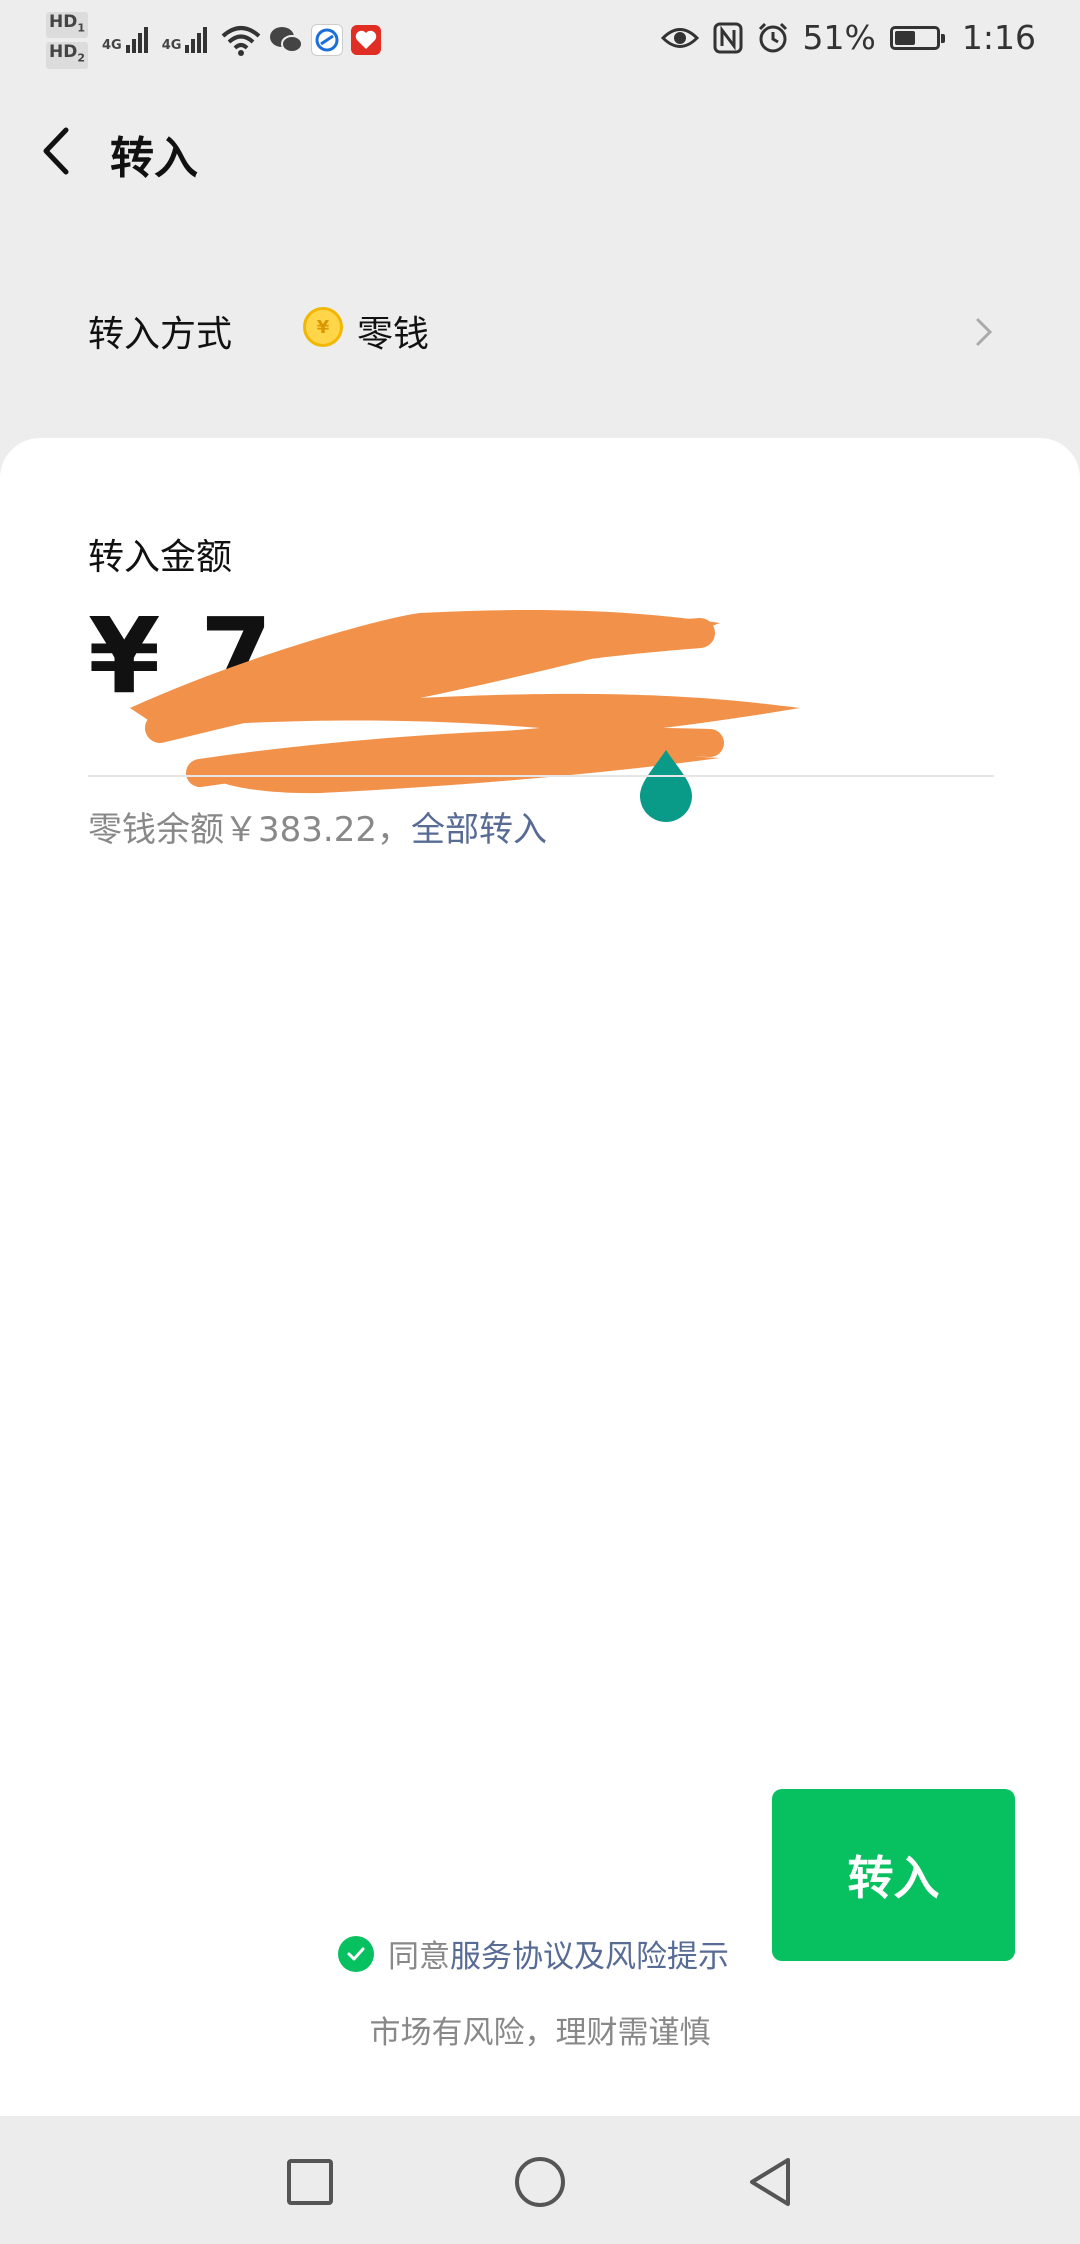  Describe the element at coordinates (63, 52) in the screenshot. I see `hd-2-label: HD` at that location.